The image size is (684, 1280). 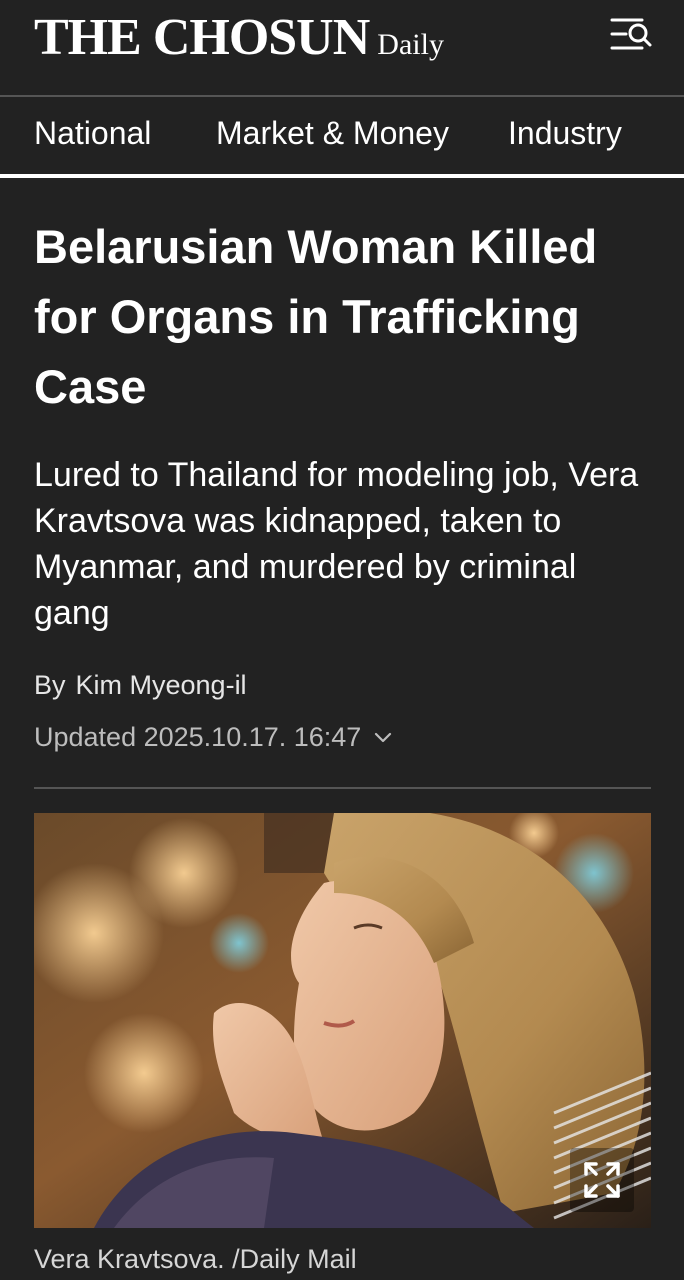 What do you see at coordinates (332, 133) in the screenshot?
I see `nav-item-market-money: Market & Money` at bounding box center [332, 133].